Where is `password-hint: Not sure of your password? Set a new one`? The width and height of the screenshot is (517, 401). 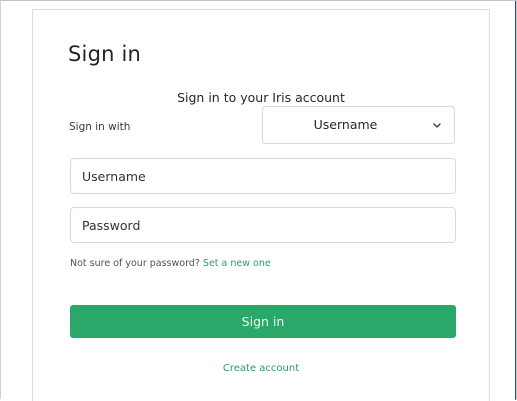
password-hint: Not sure of your password? Set a new one is located at coordinates (170, 263).